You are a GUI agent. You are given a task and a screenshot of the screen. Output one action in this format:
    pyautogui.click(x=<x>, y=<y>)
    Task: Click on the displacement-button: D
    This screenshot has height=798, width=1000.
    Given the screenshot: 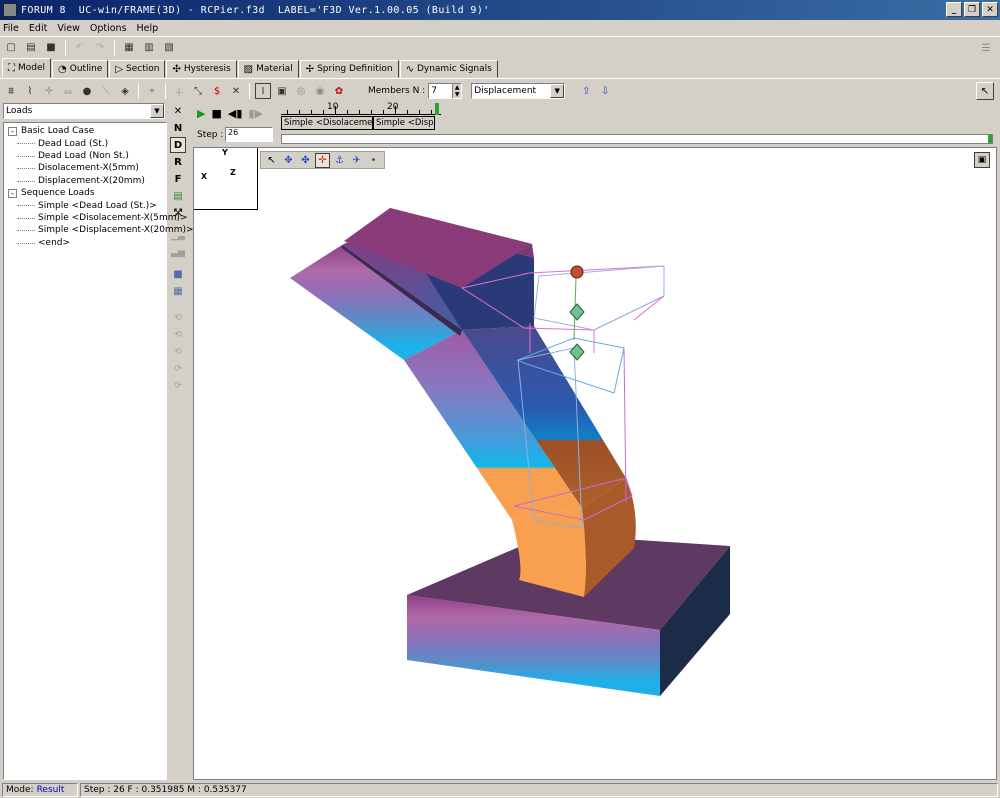 What is the action you would take?
    pyautogui.click(x=178, y=145)
    